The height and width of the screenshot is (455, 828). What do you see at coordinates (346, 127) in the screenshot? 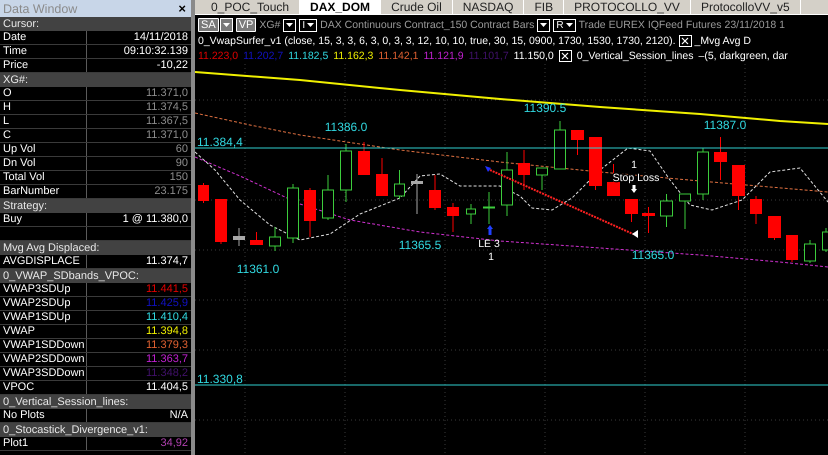
I see `price-label: 11386.0` at bounding box center [346, 127].